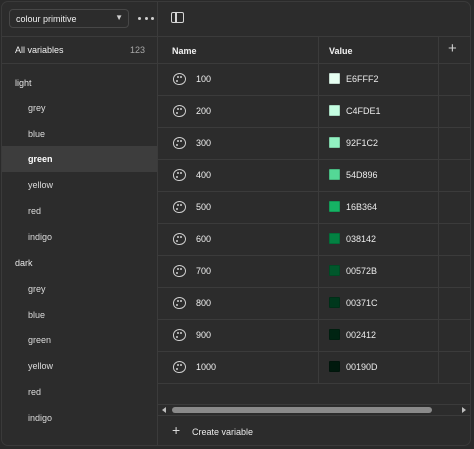 Image resolution: width=474 pixels, height=449 pixels. Describe the element at coordinates (204, 335) in the screenshot. I see `variable-name: 900` at that location.